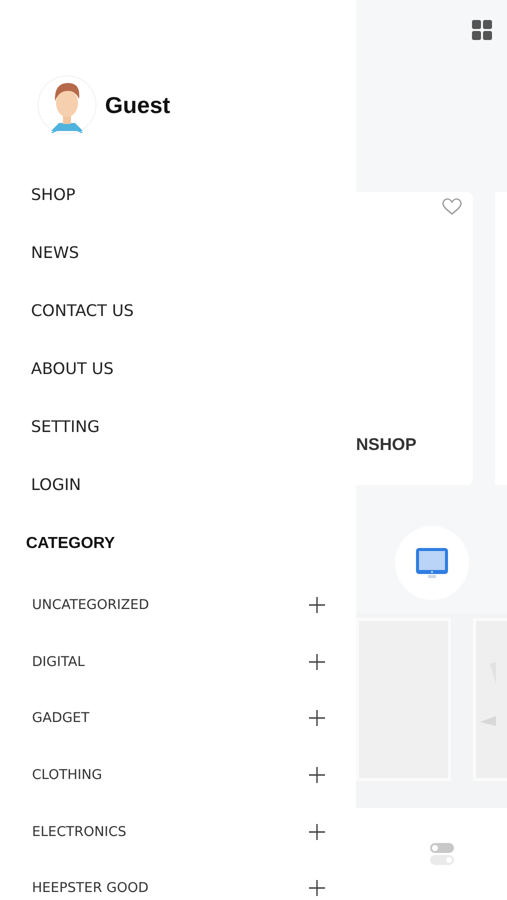  I want to click on menu-item: SHOP, so click(53, 194).